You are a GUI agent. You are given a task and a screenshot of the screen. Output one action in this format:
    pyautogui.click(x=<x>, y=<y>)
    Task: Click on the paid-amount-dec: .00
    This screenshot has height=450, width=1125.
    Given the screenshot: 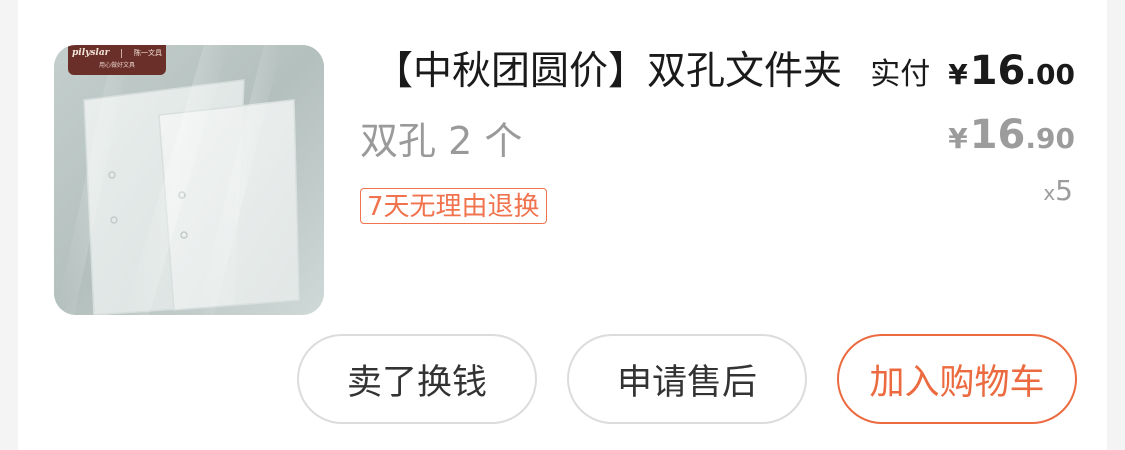 What is the action you would take?
    pyautogui.click(x=1050, y=74)
    